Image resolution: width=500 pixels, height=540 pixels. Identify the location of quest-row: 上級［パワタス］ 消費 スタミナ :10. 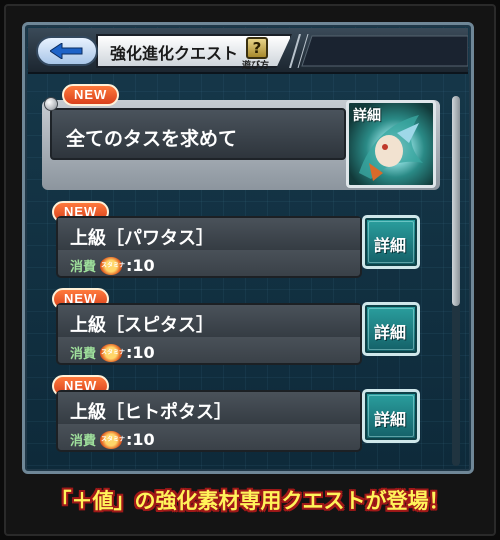
(209, 247).